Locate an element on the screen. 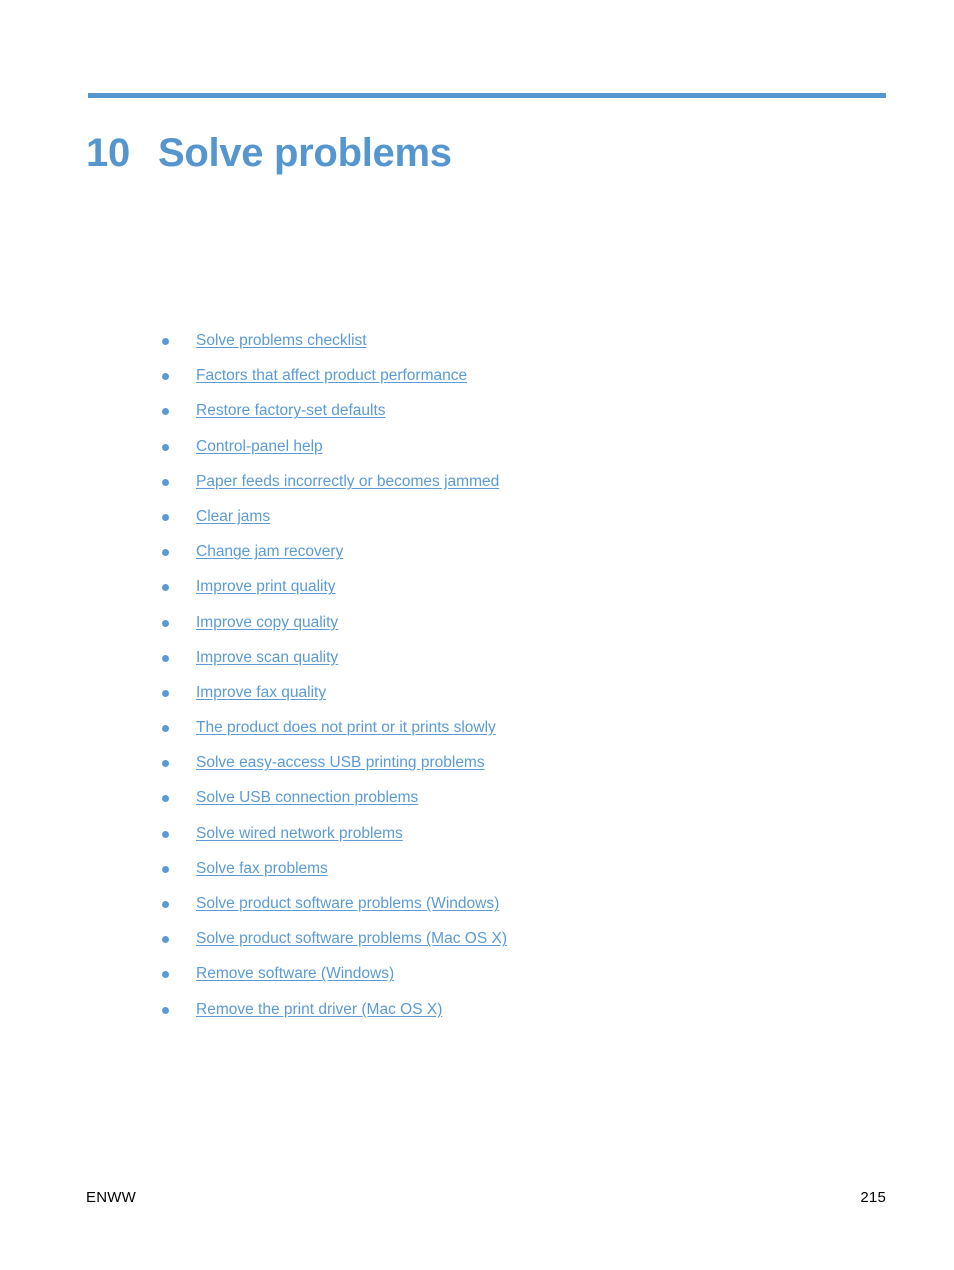 The image size is (954, 1270). toc-link: Remove software (Windows) is located at coordinates (295, 973).